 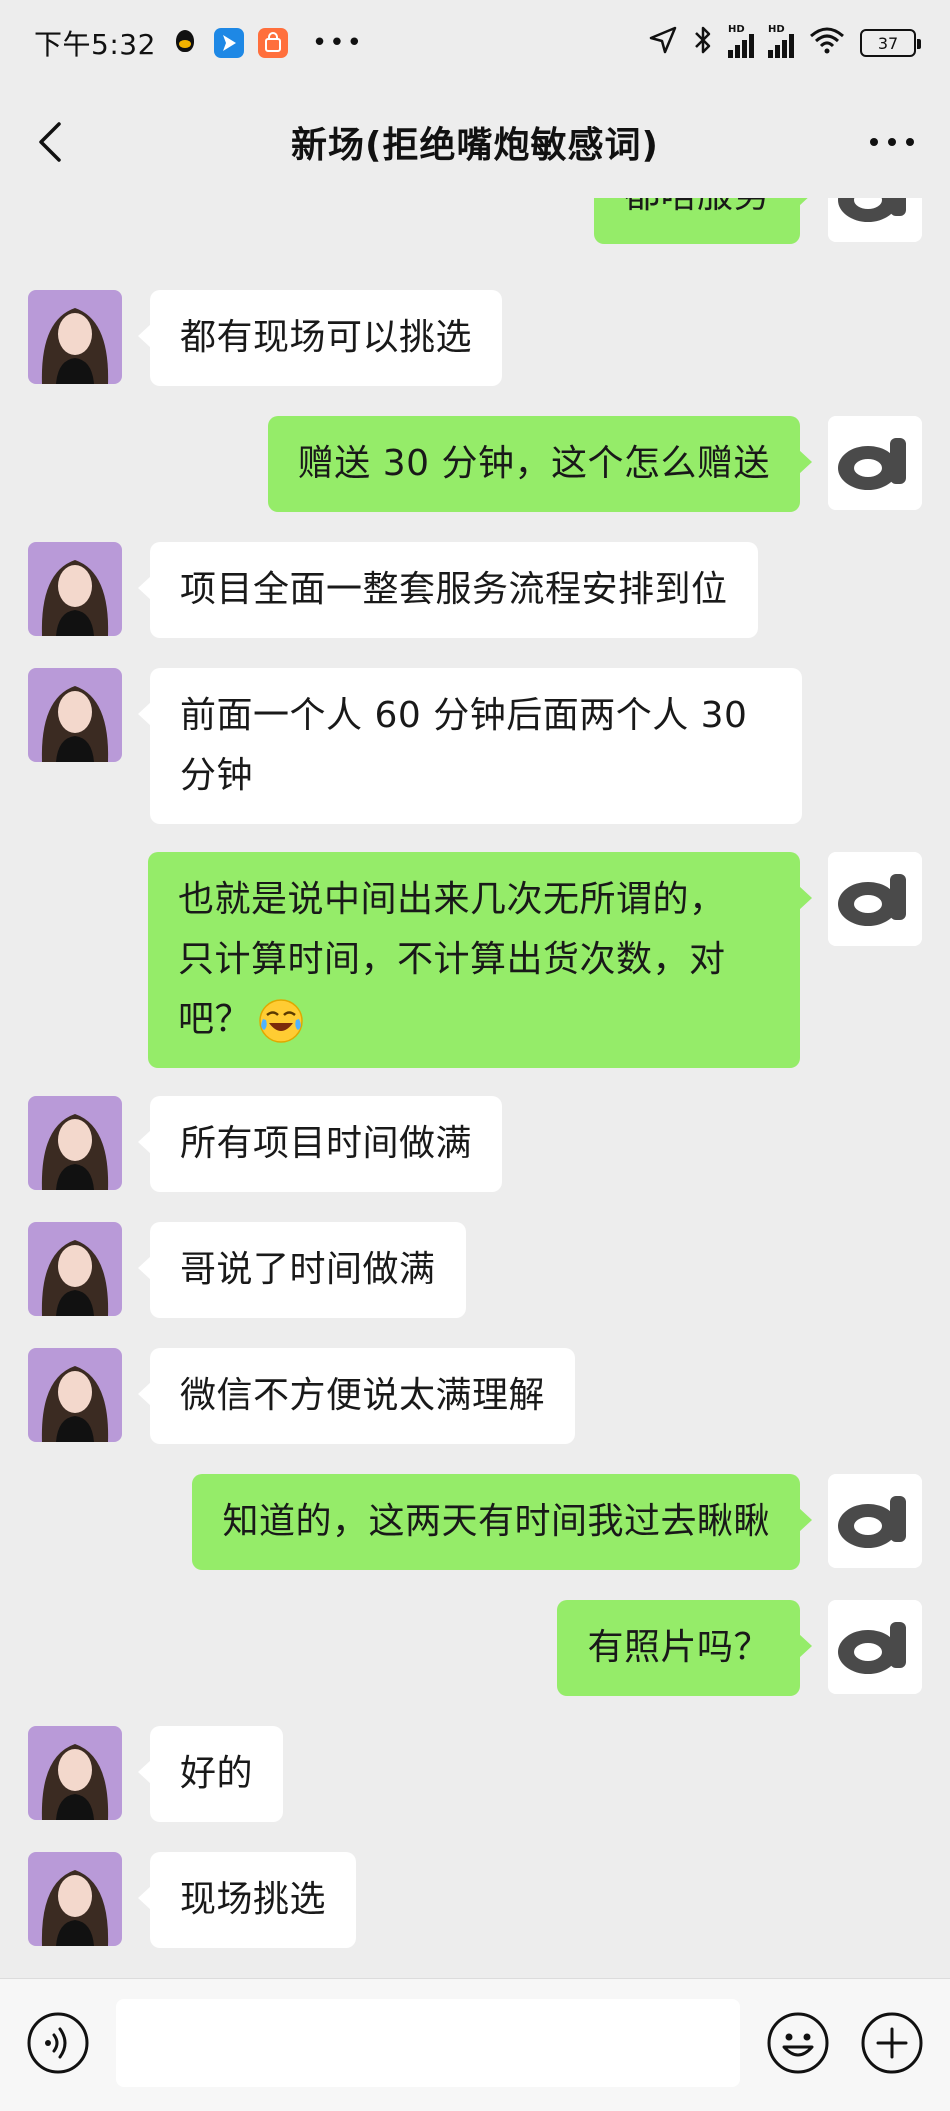 What do you see at coordinates (663, 43) in the screenshot?
I see `location-icon` at bounding box center [663, 43].